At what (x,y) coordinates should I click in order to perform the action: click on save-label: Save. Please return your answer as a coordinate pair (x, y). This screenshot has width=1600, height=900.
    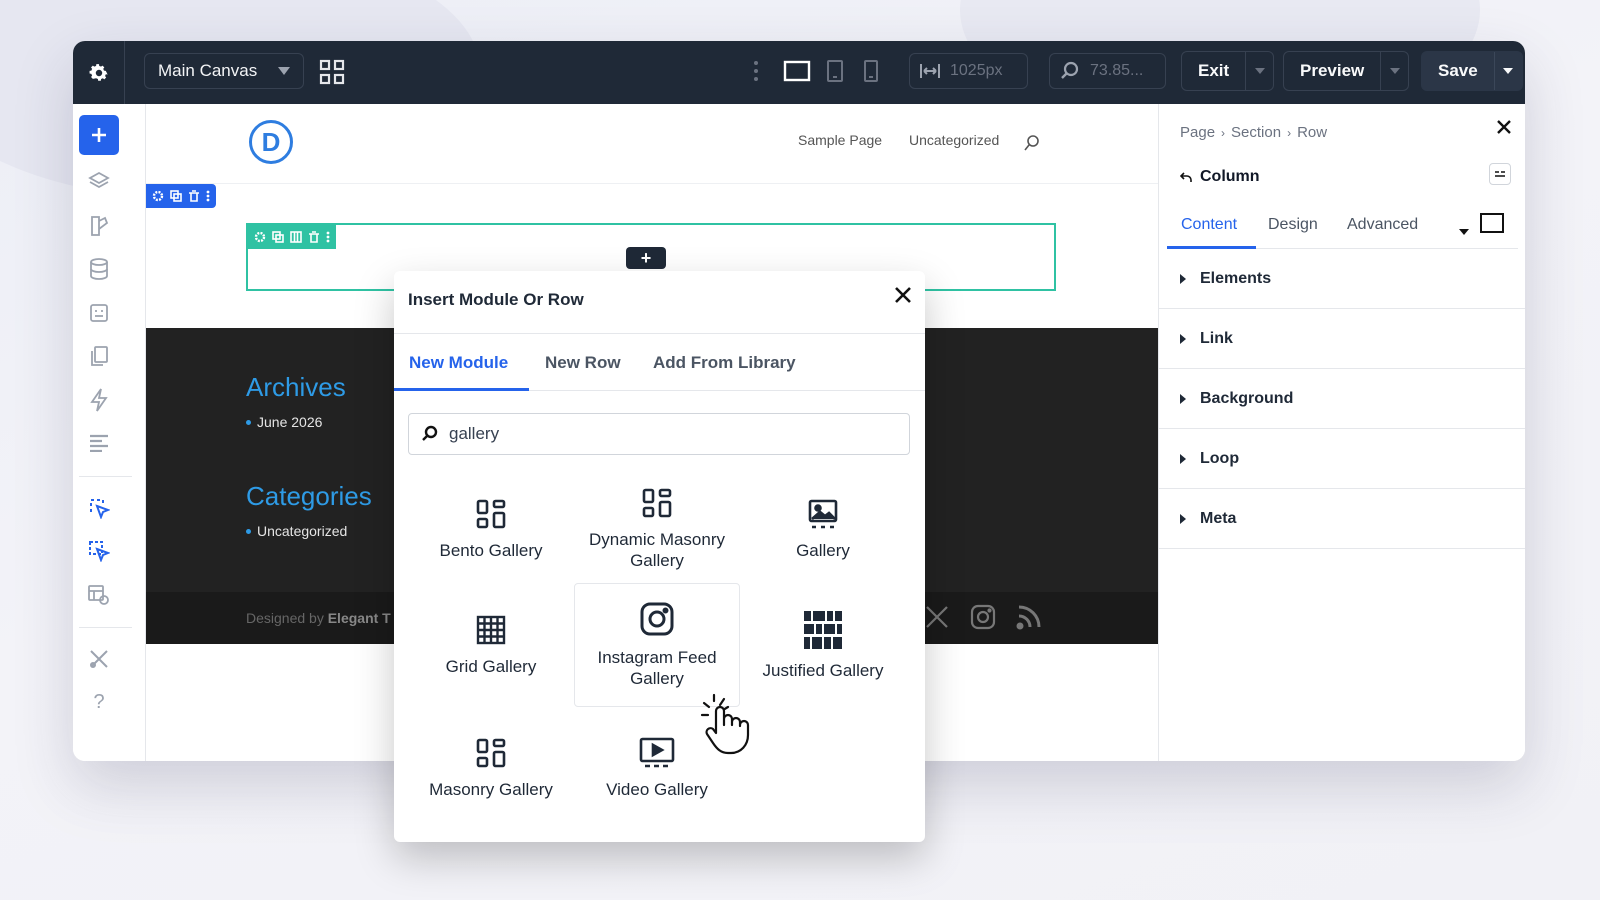
    Looking at the image, I should click on (1458, 70).